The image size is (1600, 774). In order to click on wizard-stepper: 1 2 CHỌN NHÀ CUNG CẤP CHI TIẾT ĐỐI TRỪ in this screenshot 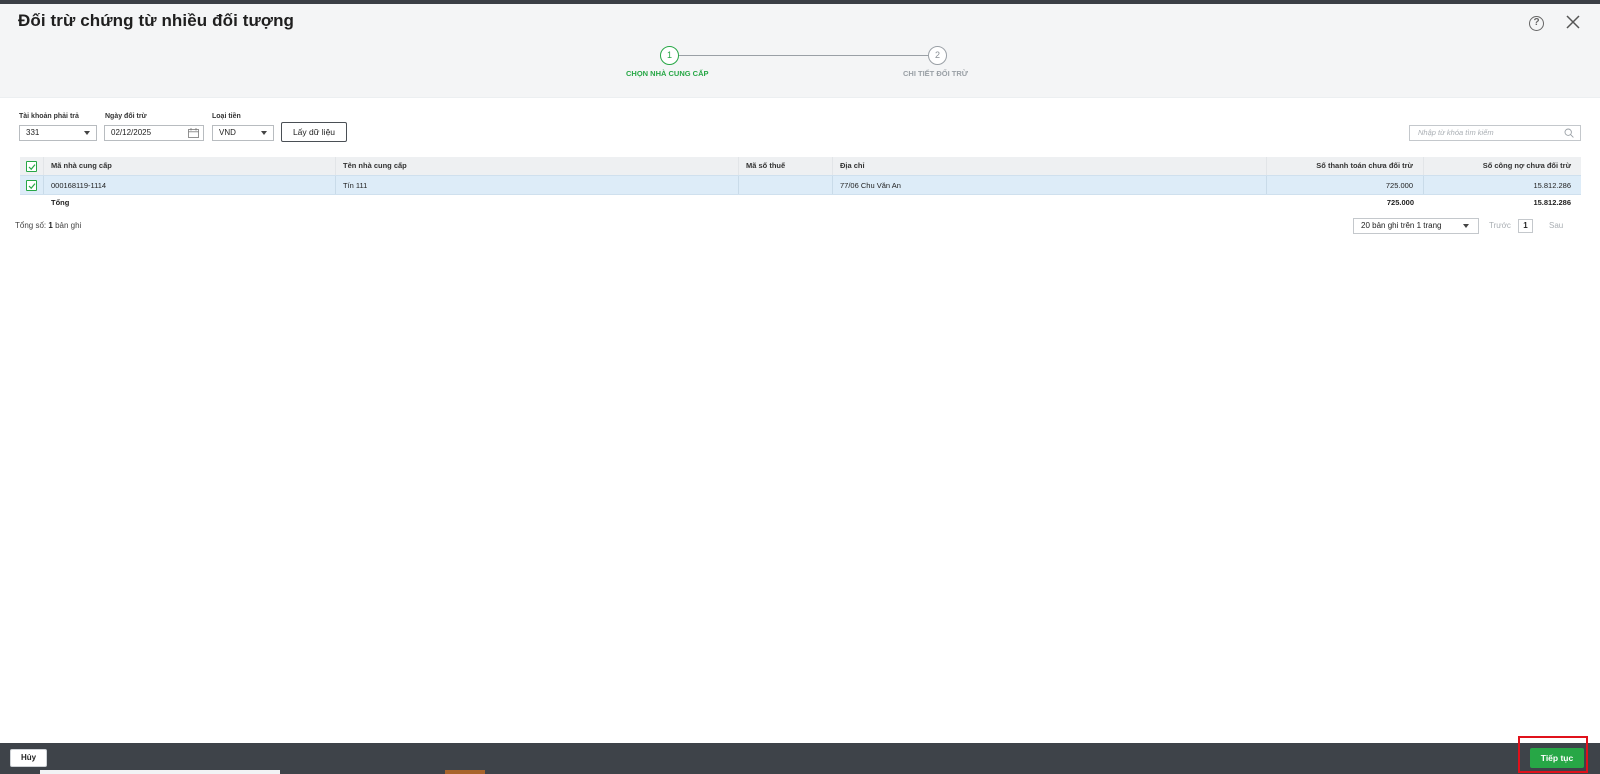, I will do `click(800, 68)`.